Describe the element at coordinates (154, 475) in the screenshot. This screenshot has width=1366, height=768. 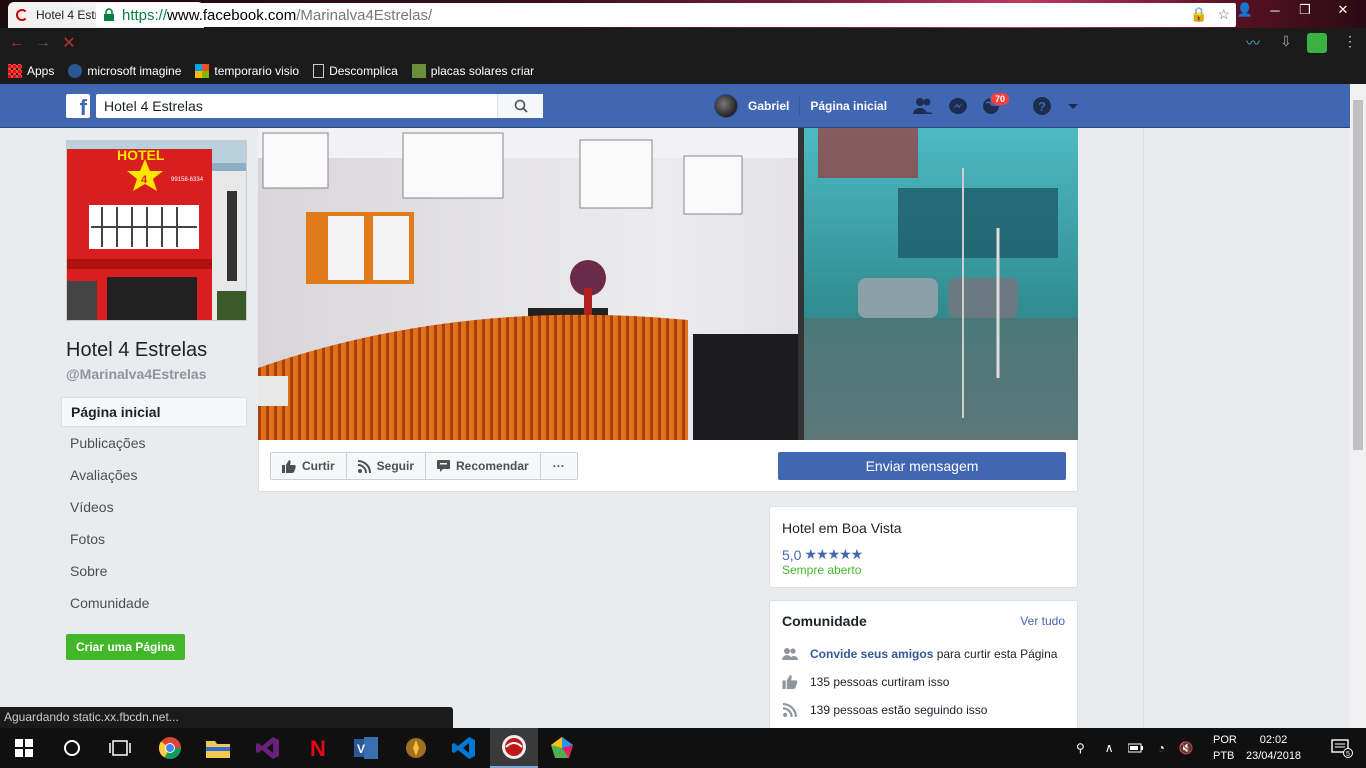
I see `nav-item-reviews: Avaliações` at that location.